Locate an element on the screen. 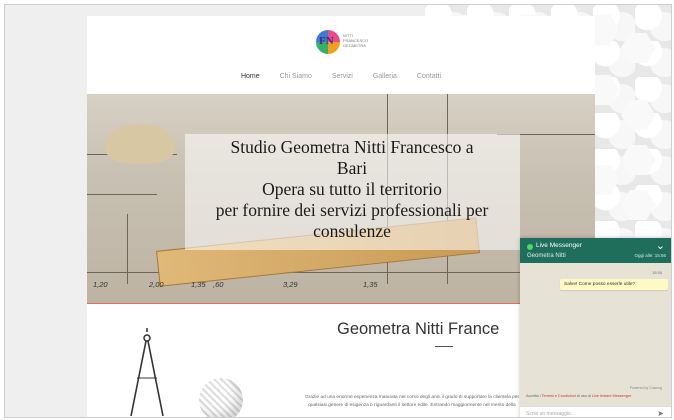  nav-item-servizi: Servizi is located at coordinates (342, 76).